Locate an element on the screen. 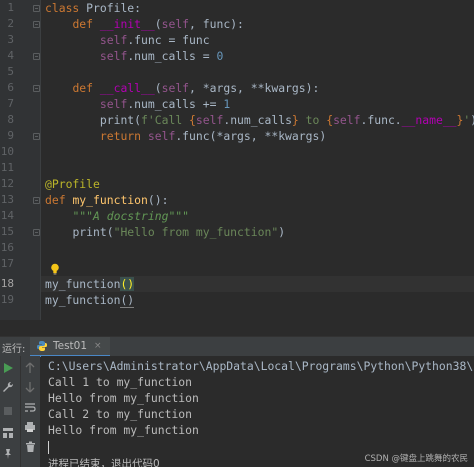 This screenshot has width=474, height=467. line-number: 5 is located at coordinates (10, 71).